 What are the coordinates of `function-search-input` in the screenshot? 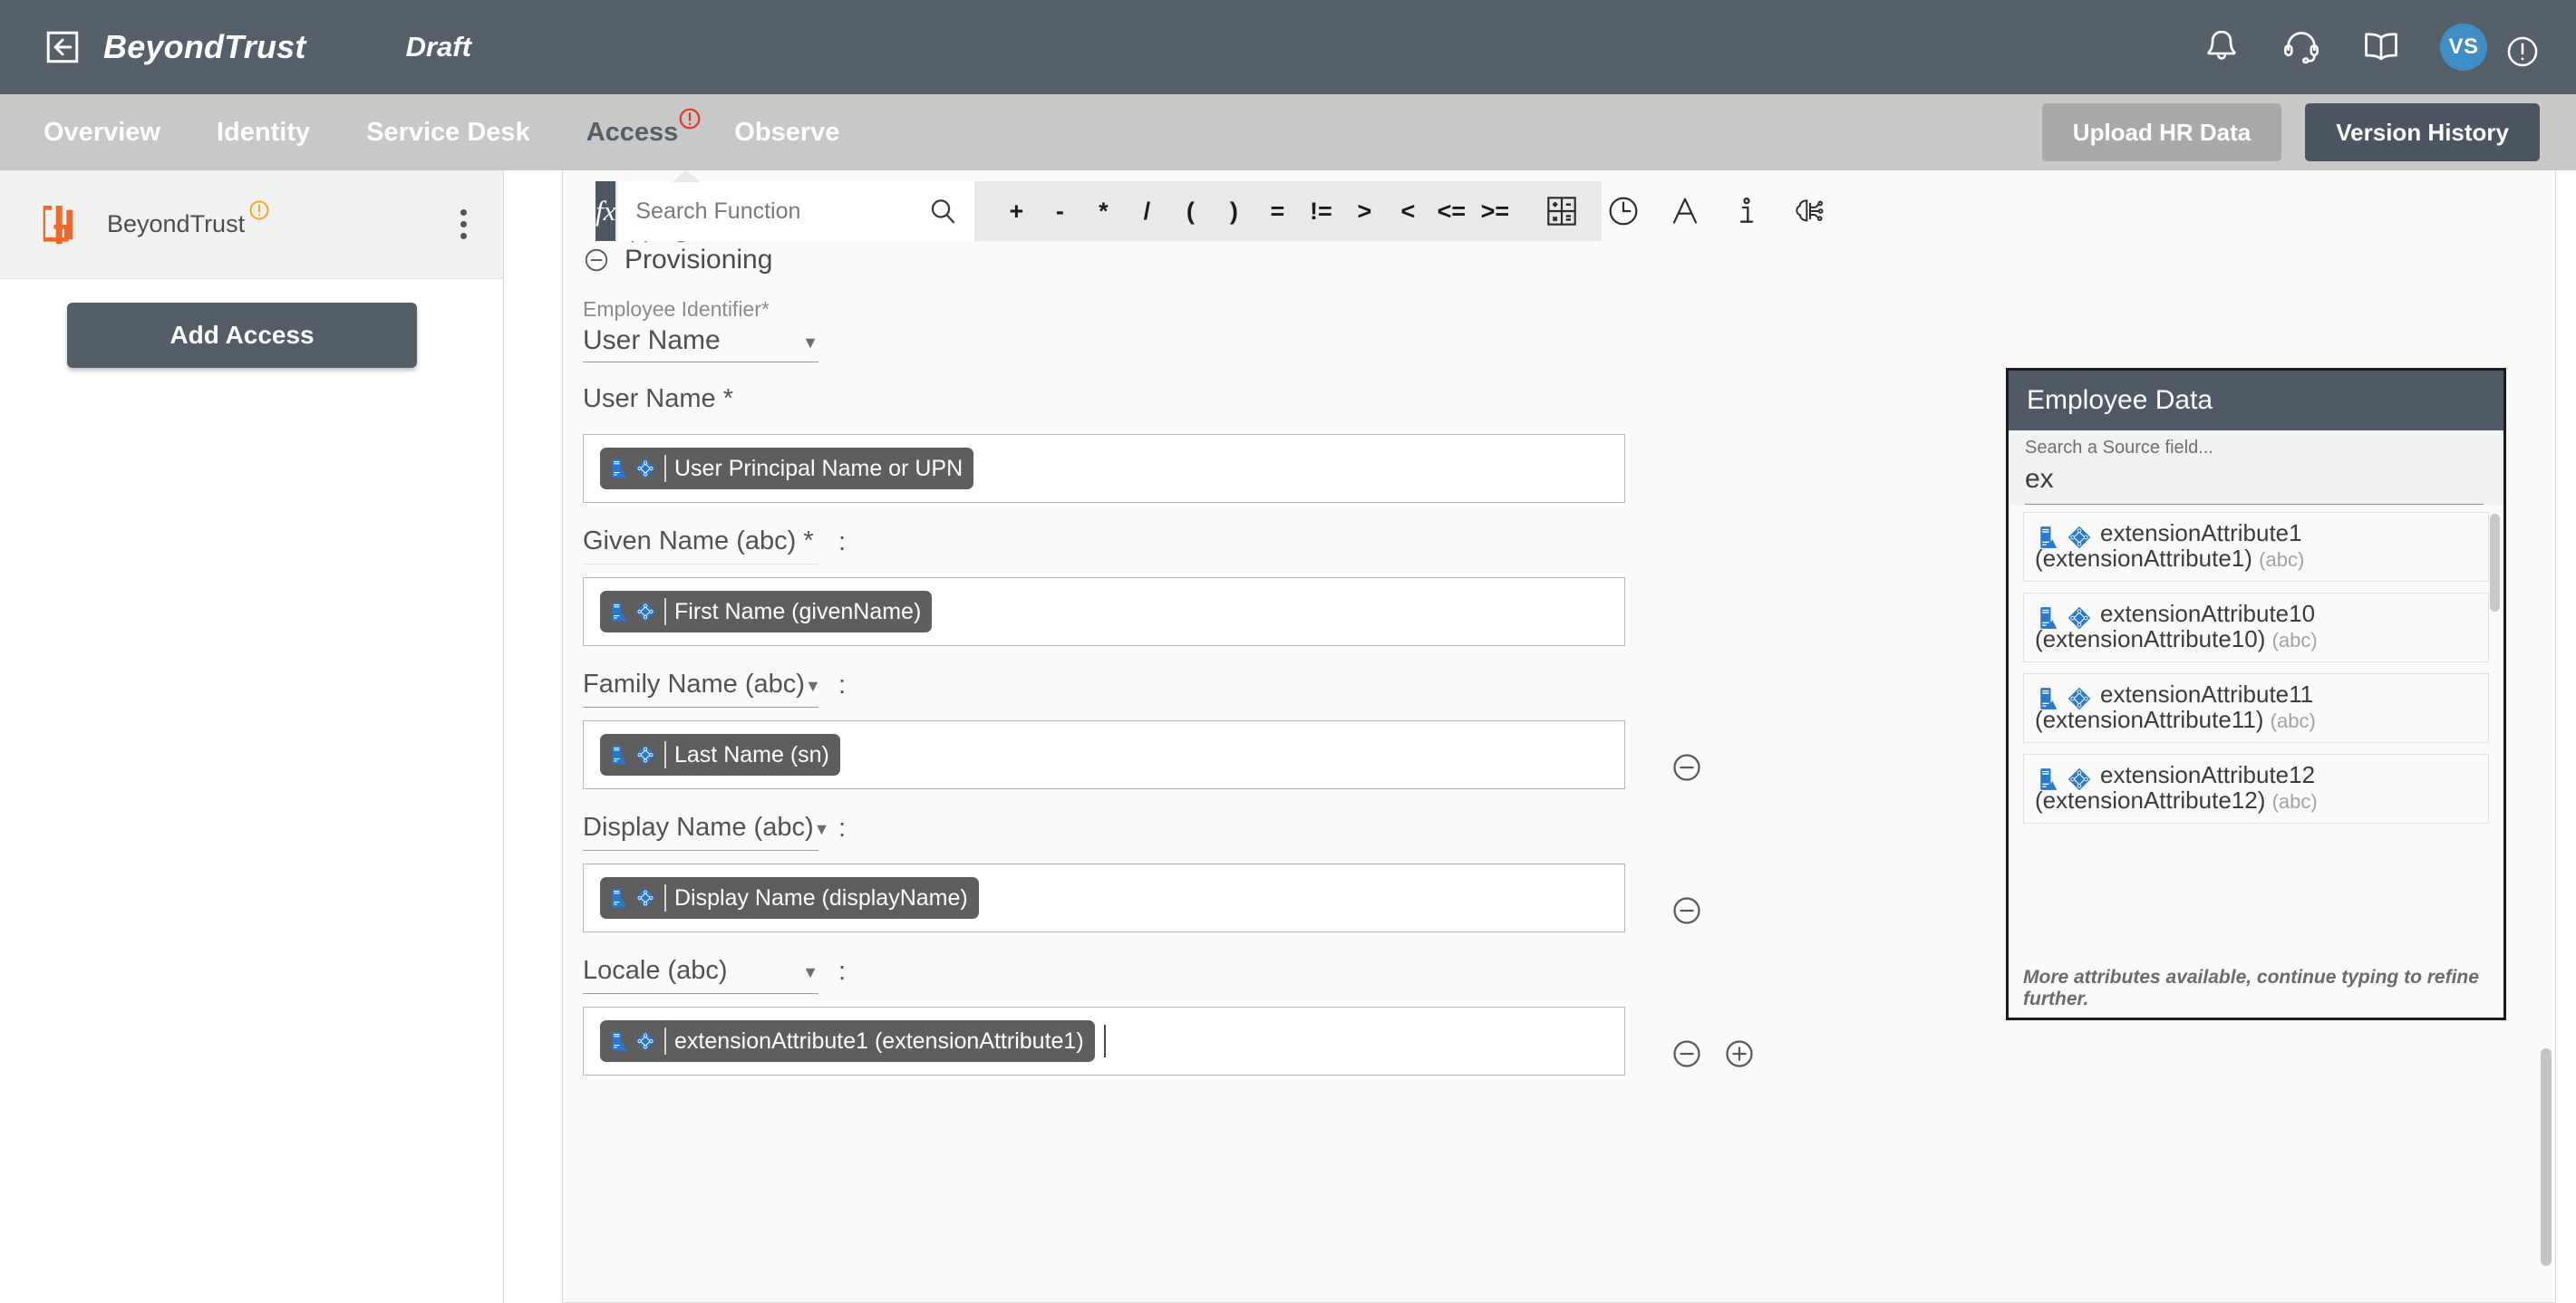 It's located at (781, 211).